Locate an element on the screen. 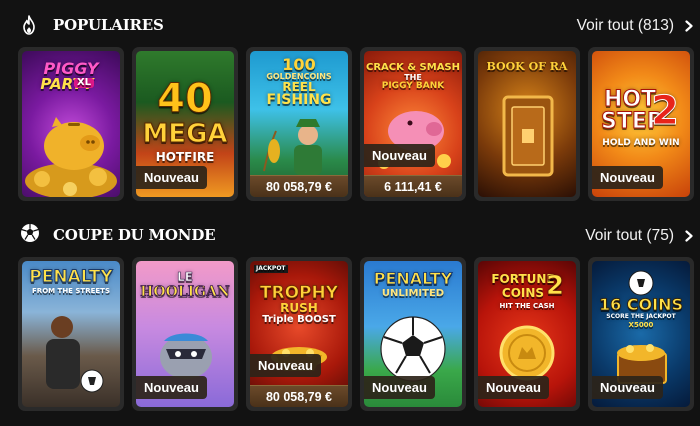 This screenshot has width=700, height=426. game-thumbnail: BOOK OF RA is located at coordinates (527, 124).